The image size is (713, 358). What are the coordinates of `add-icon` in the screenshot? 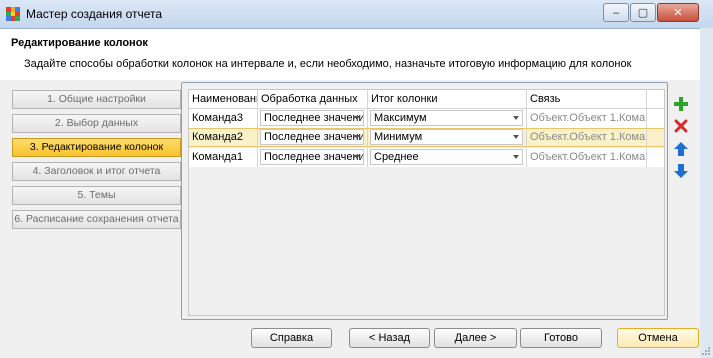 It's located at (681, 104).